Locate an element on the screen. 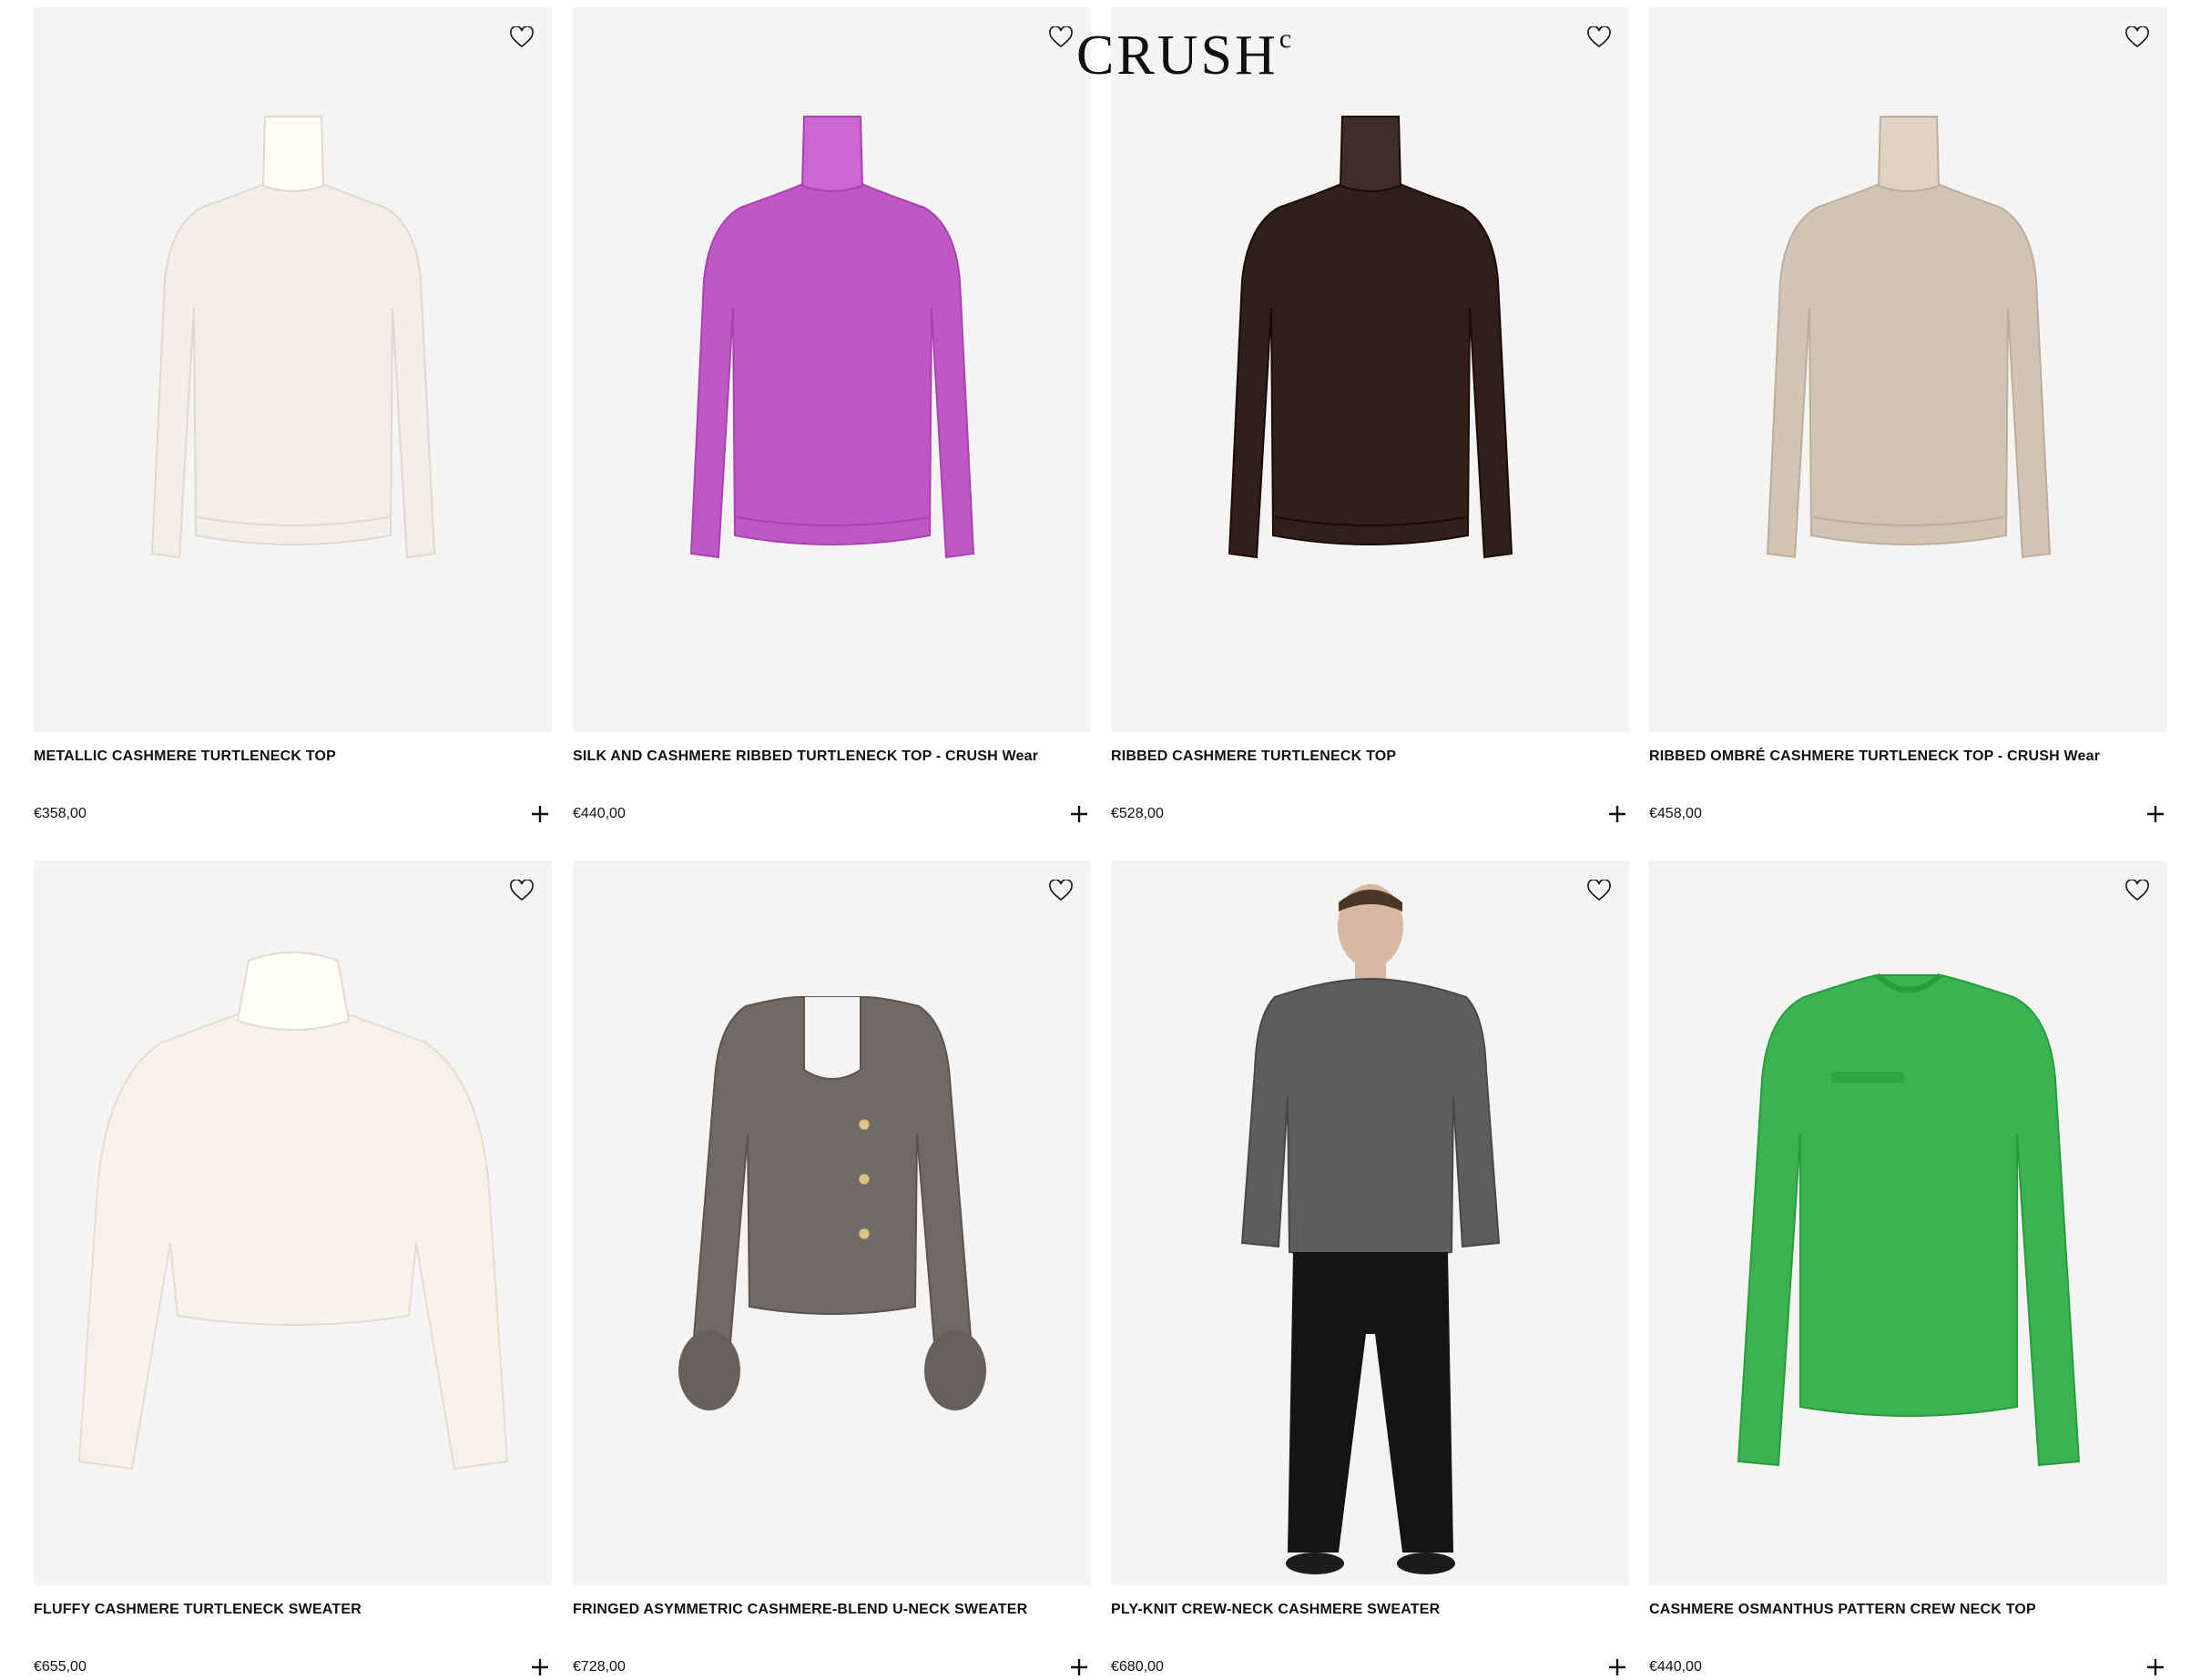 The width and height of the screenshot is (2211, 1680). brand-mark: c is located at coordinates (1287, 39).